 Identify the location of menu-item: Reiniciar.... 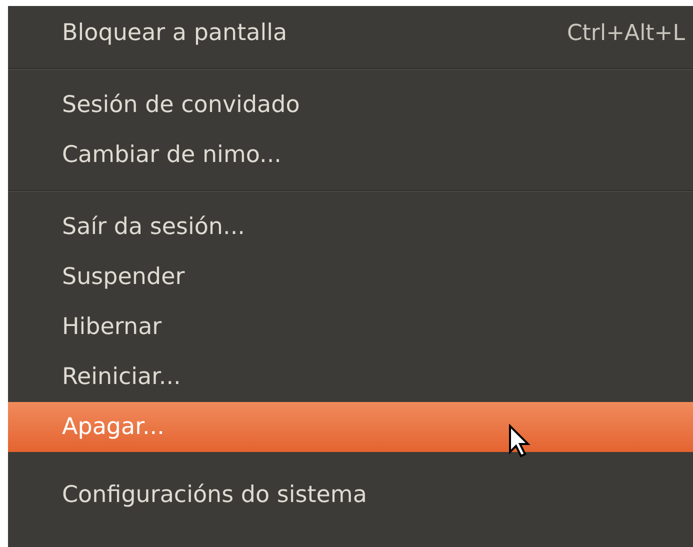
(350, 377).